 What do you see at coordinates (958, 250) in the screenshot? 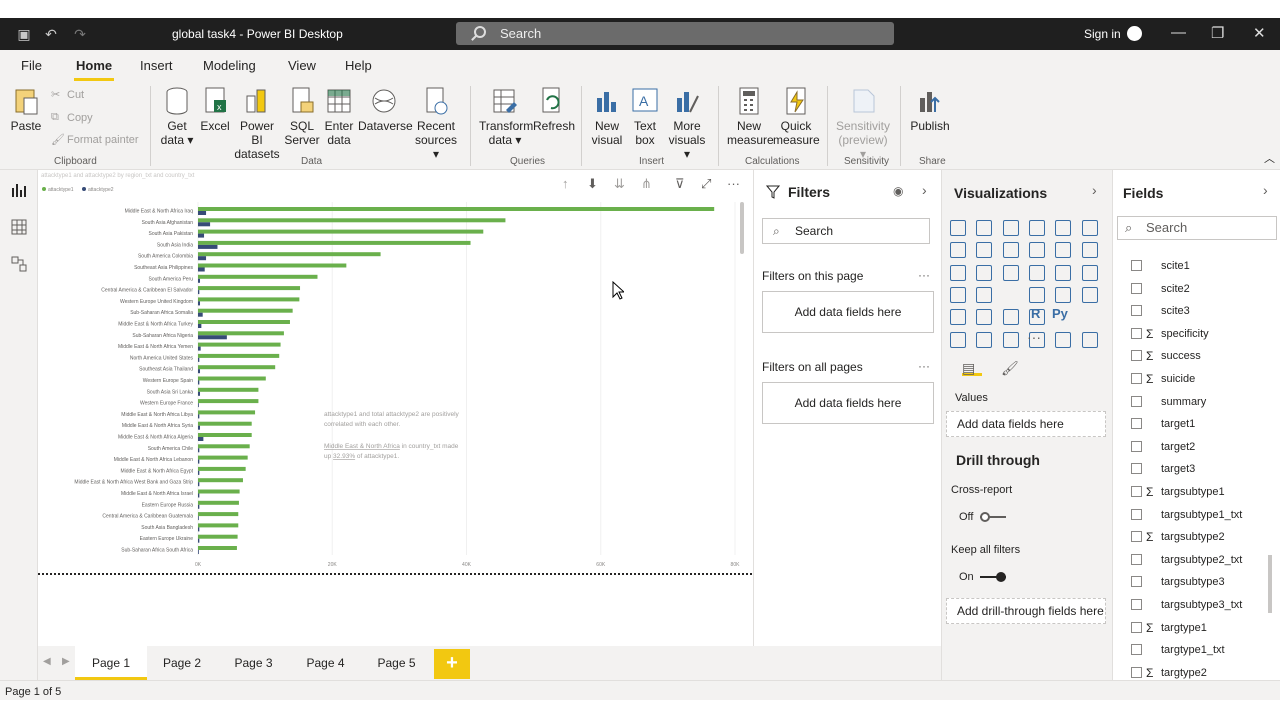
I see `line-visual-icon` at bounding box center [958, 250].